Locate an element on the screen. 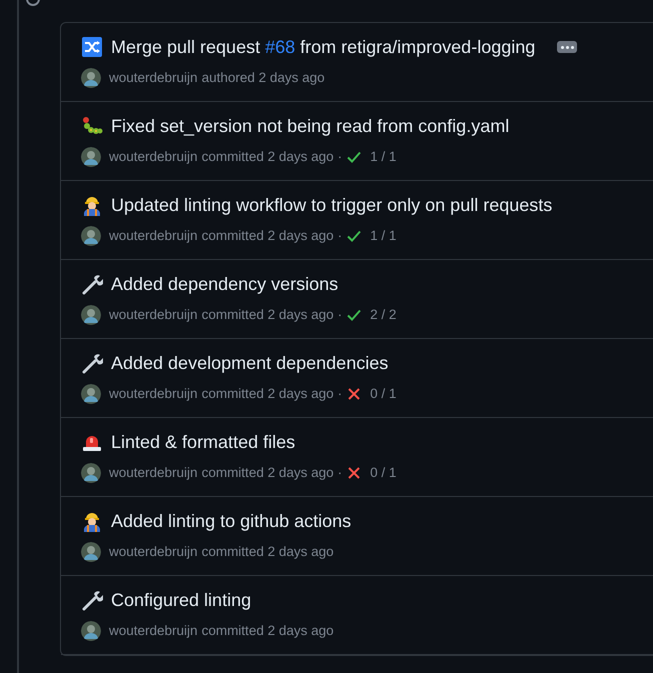 The width and height of the screenshot is (653, 673). commit-title: Fixed set_version not being read from config.yaml is located at coordinates (310, 126).